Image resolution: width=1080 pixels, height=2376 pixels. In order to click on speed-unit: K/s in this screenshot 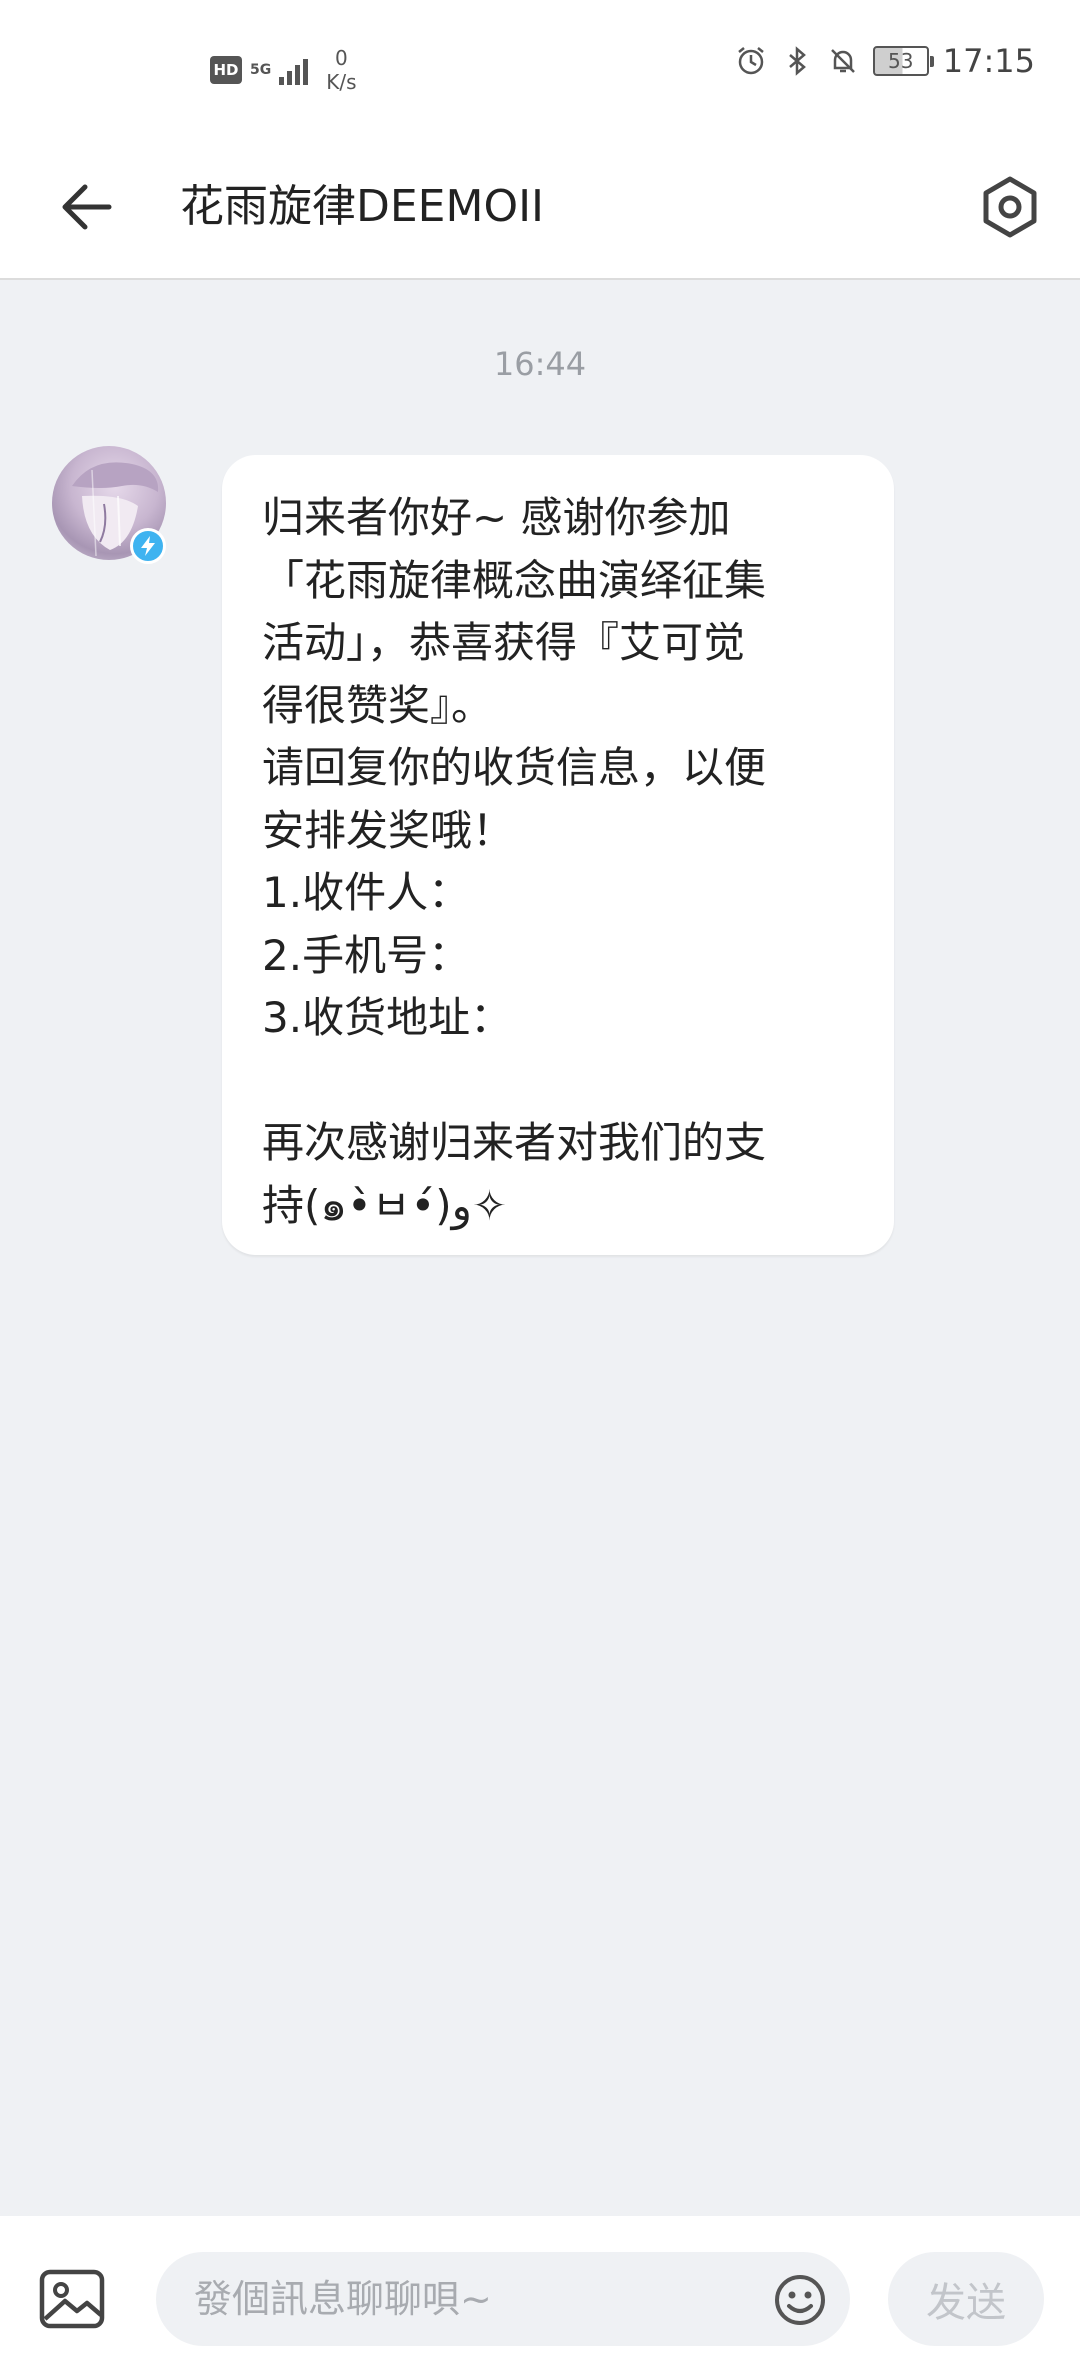, I will do `click(341, 82)`.